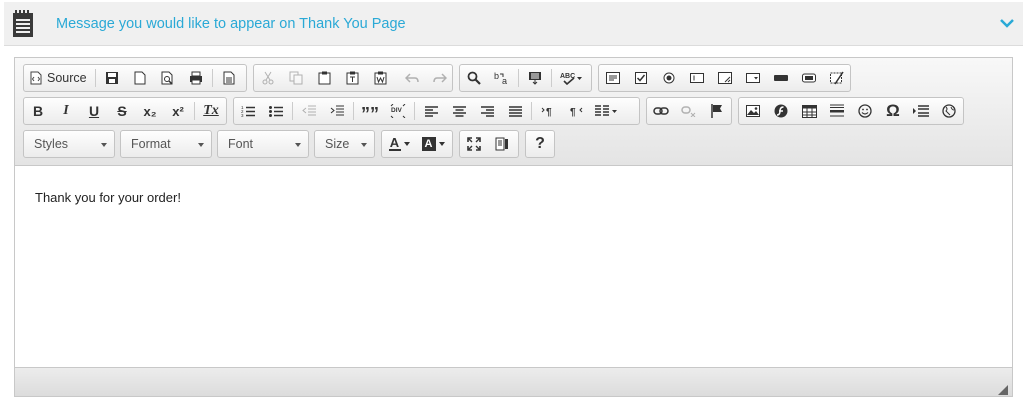  I want to click on language-icon, so click(606, 110).